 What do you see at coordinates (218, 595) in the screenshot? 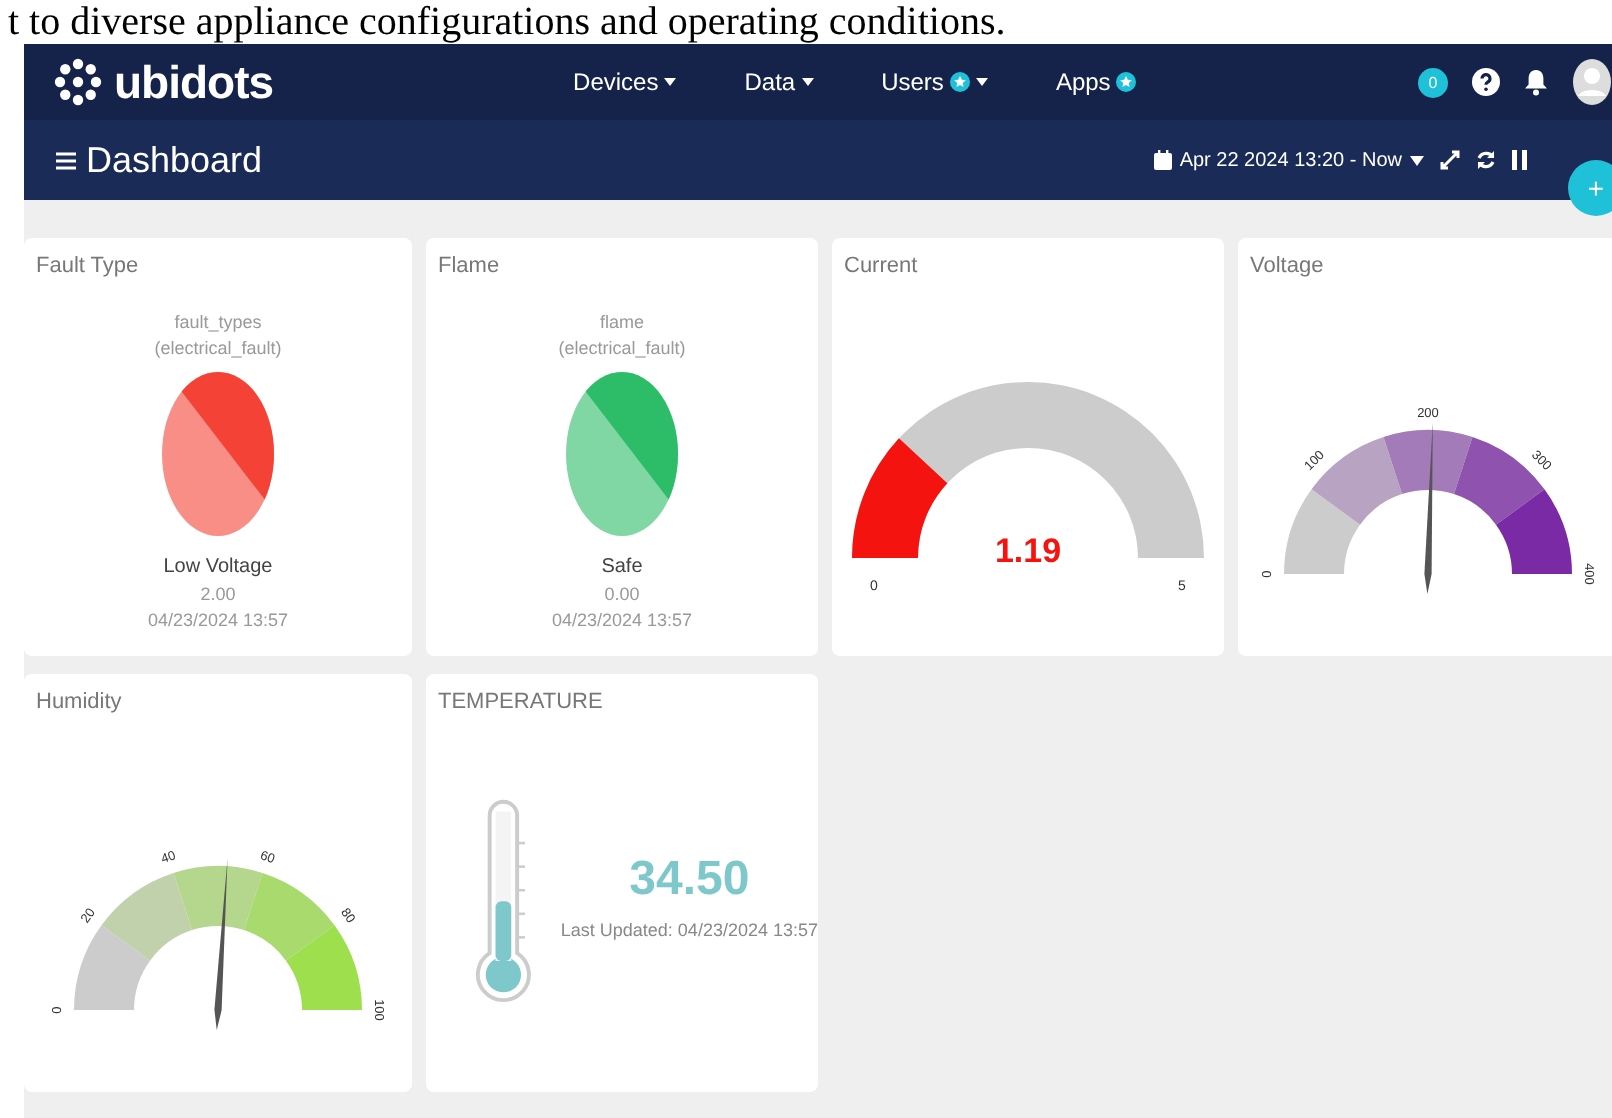
I see `value-text: 2.00` at bounding box center [218, 595].